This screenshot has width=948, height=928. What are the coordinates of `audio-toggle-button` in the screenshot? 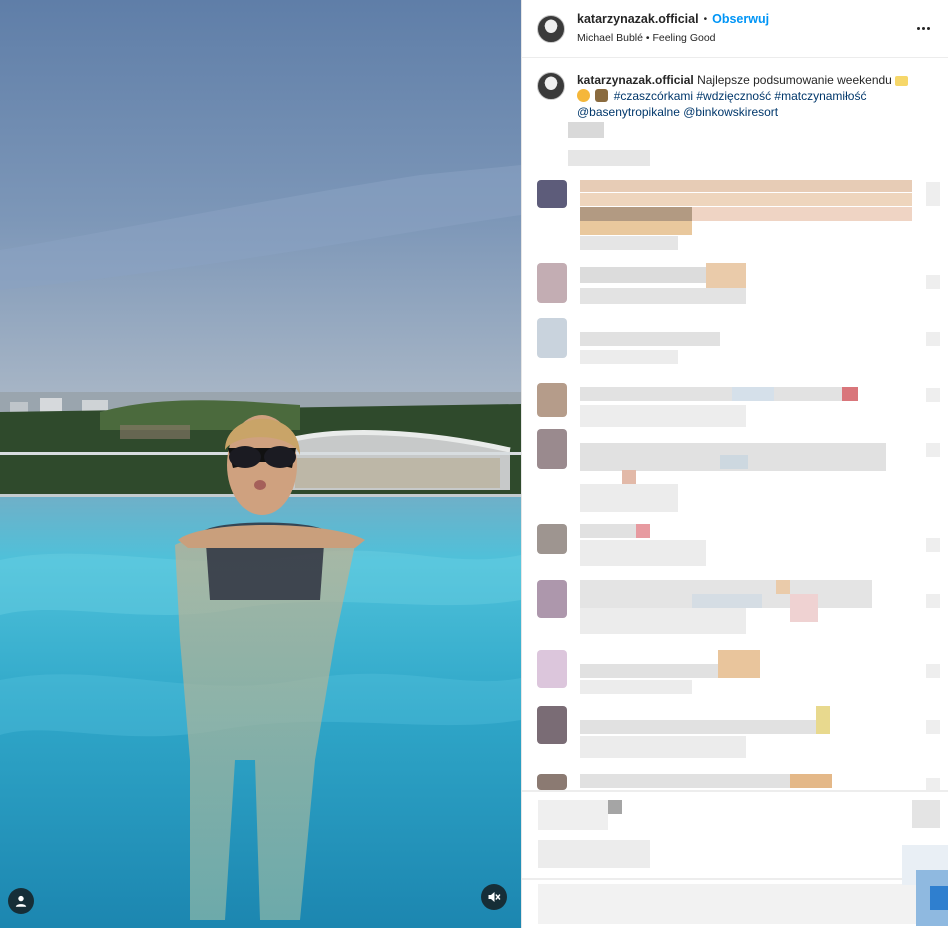 It's located at (494, 897).